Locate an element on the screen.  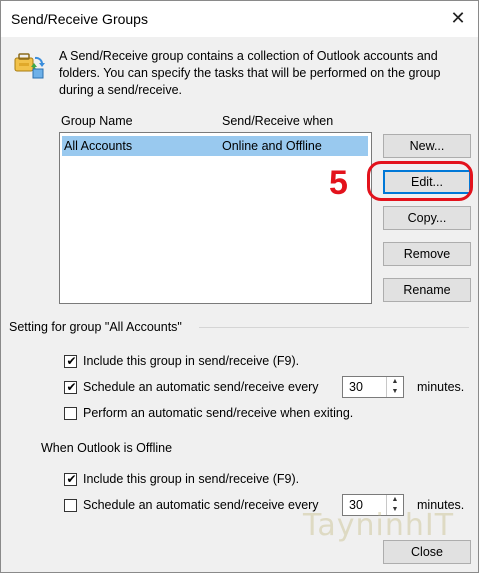
schedule-minutes-value: 30 is located at coordinates (356, 387).